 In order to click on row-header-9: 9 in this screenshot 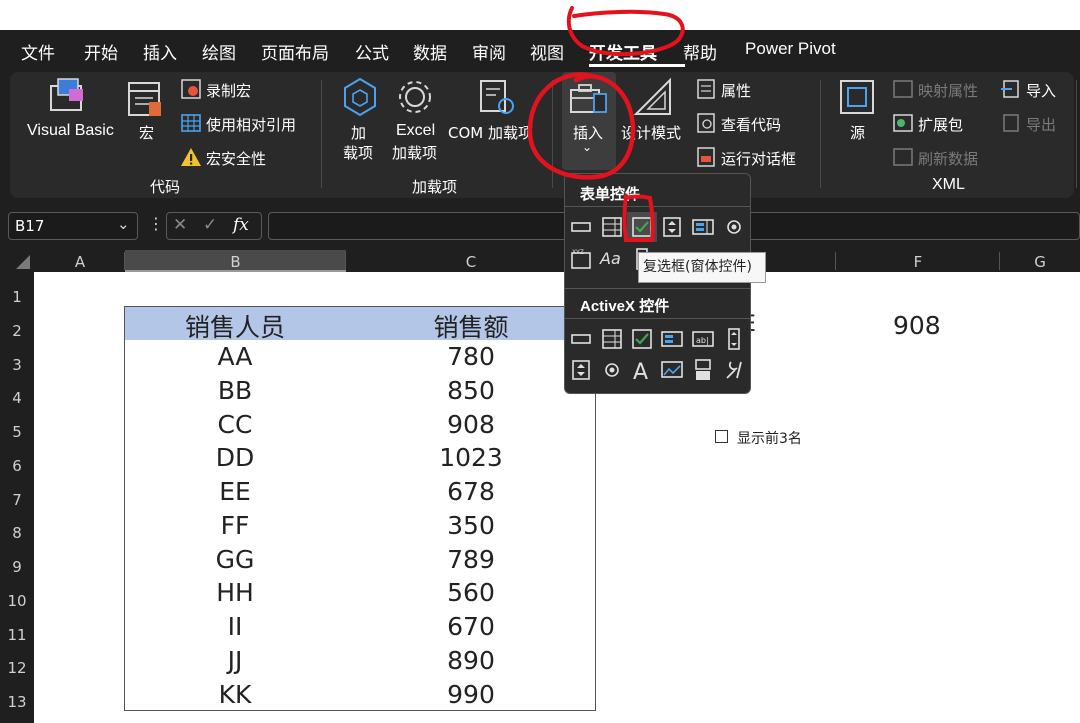, I will do `click(17, 567)`.